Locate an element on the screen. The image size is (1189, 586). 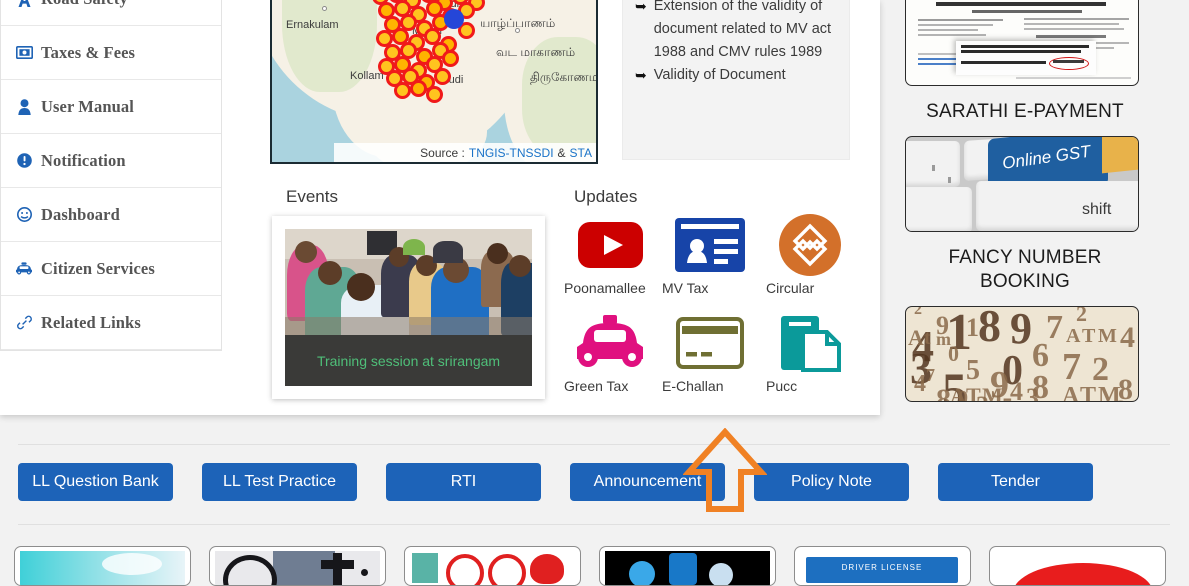
service-tile-mv-tax: MV Tax is located at coordinates (710, 263).